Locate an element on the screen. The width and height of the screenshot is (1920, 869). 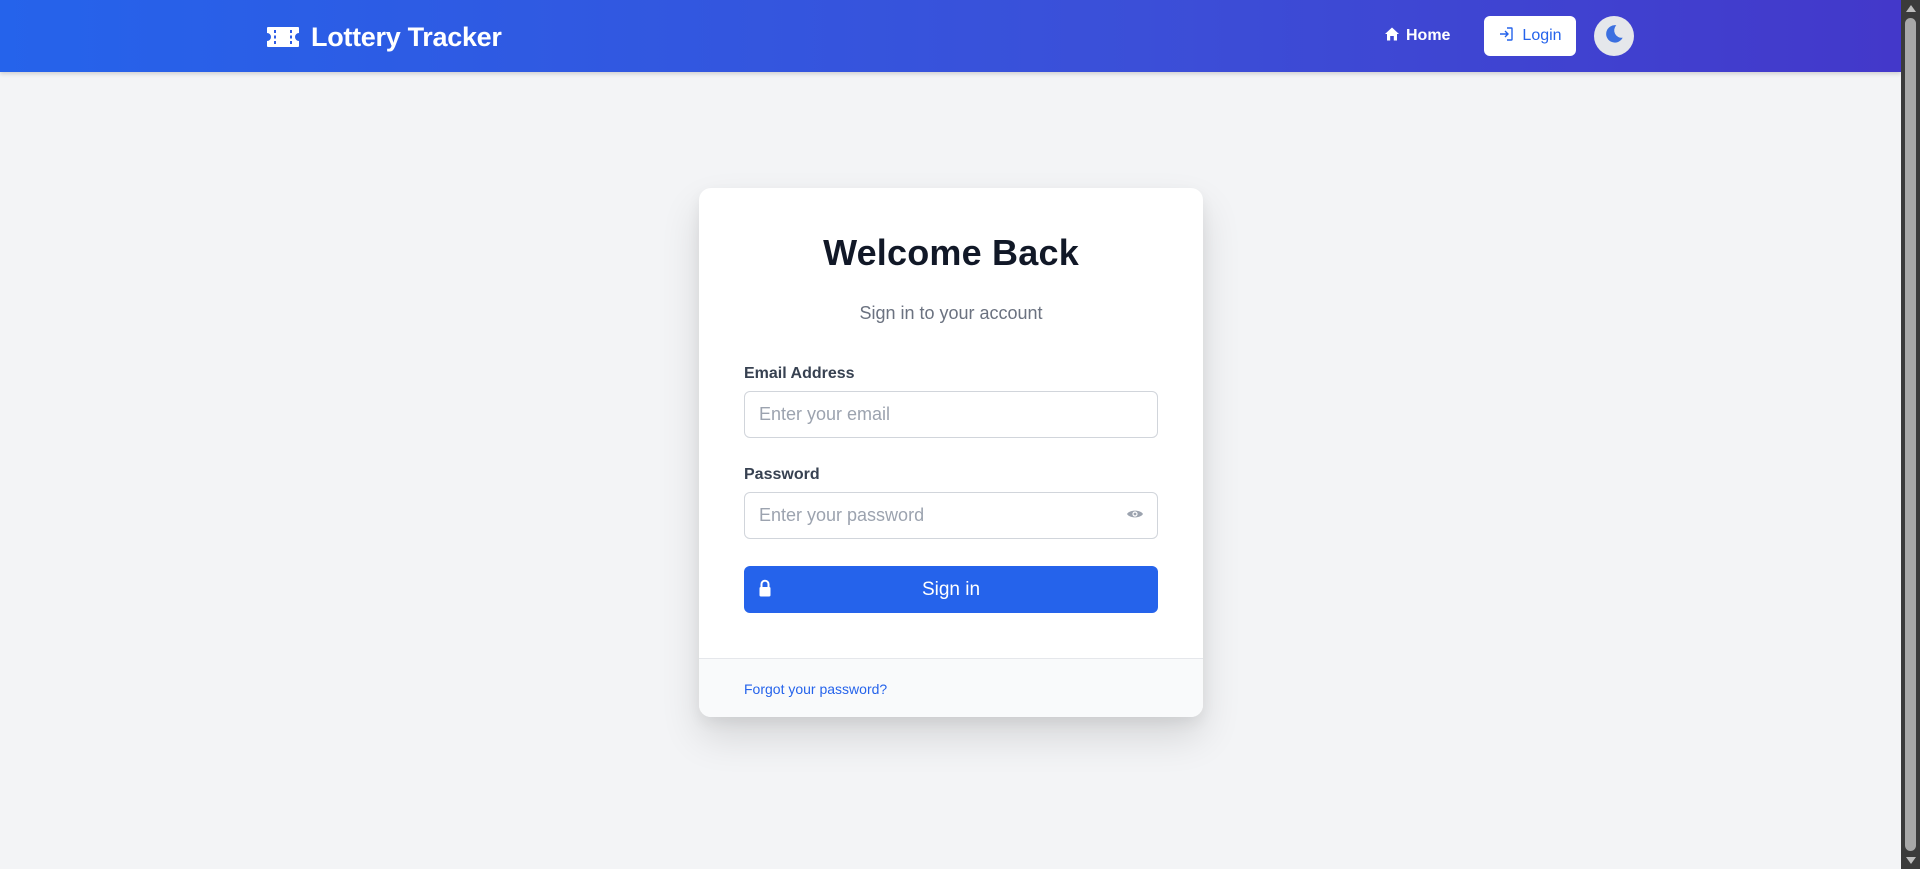
brand-name: Lottery Tracker is located at coordinates (406, 36).